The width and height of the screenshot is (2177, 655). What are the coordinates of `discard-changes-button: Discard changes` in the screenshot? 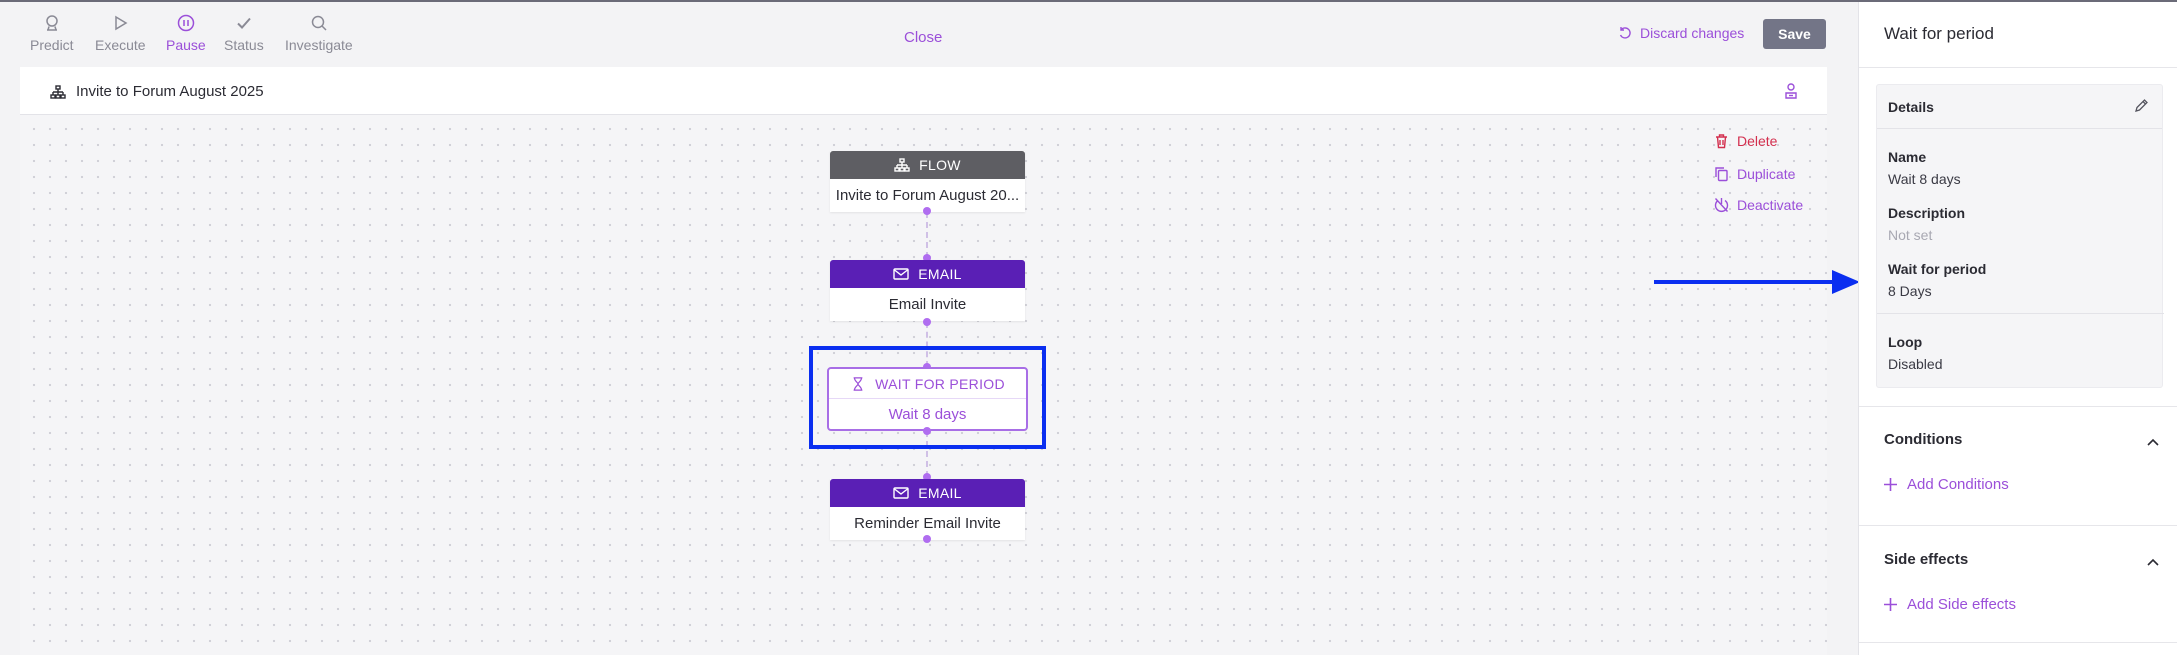 It's located at (1681, 33).